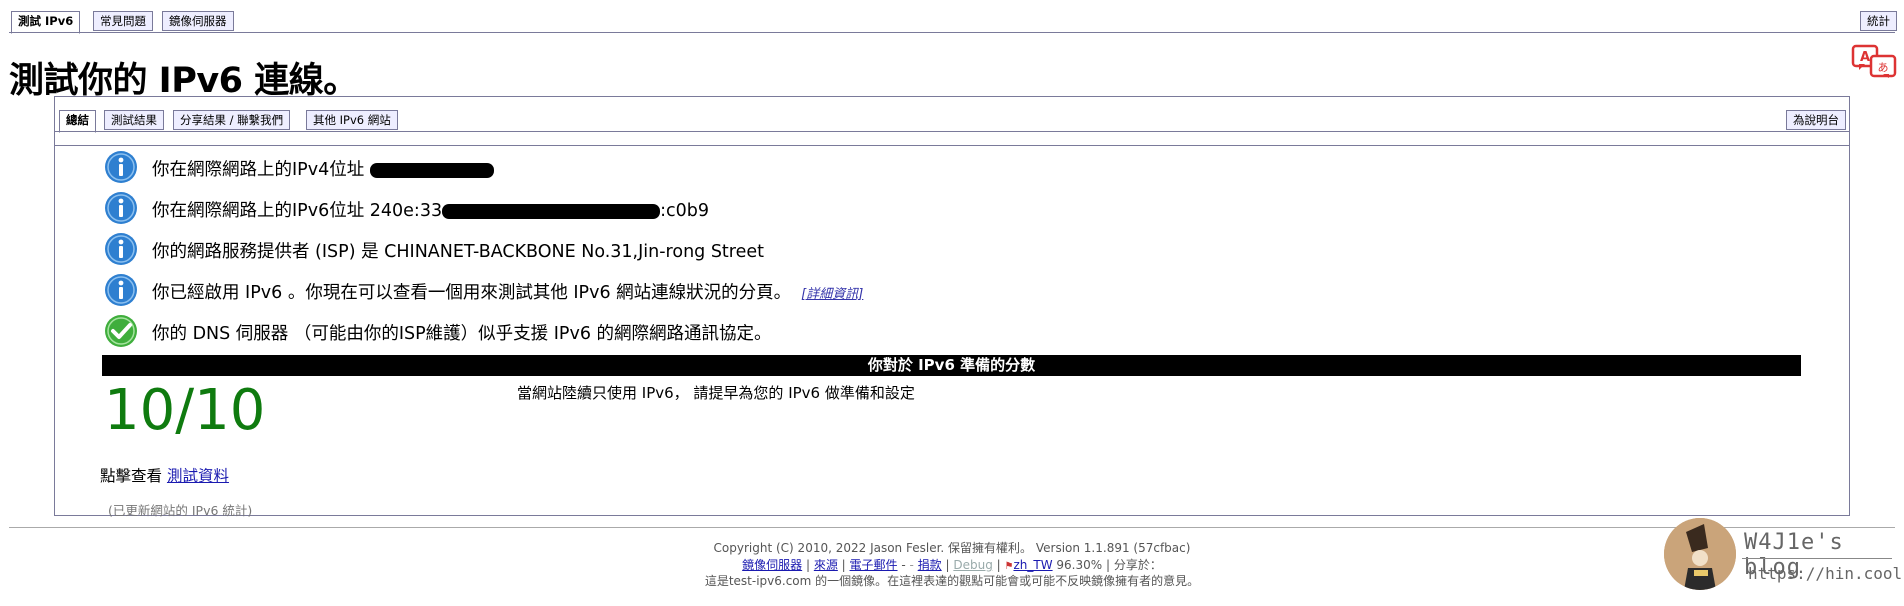  Describe the element at coordinates (1700, 554) in the screenshot. I see `avatar` at that location.